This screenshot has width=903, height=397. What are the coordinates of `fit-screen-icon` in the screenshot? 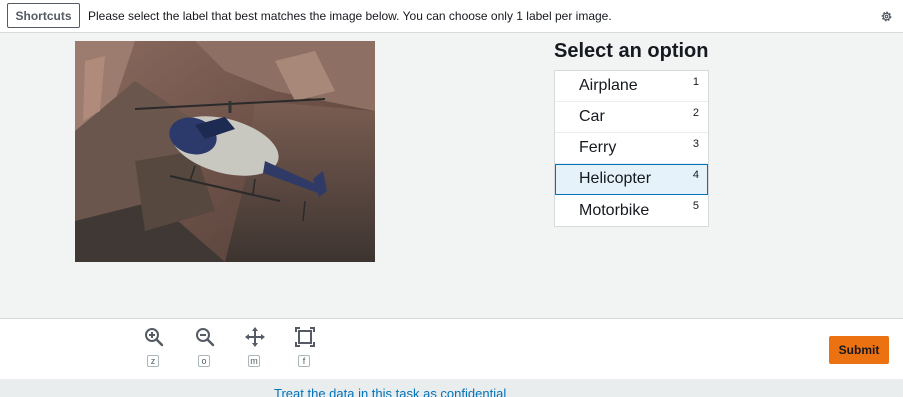 It's located at (305, 337).